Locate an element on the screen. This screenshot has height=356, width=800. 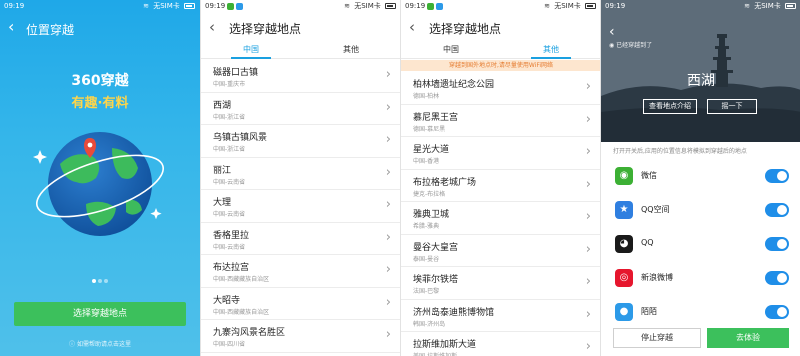
travel-status-text: 已经穿越到了 is located at coordinates (634, 45).